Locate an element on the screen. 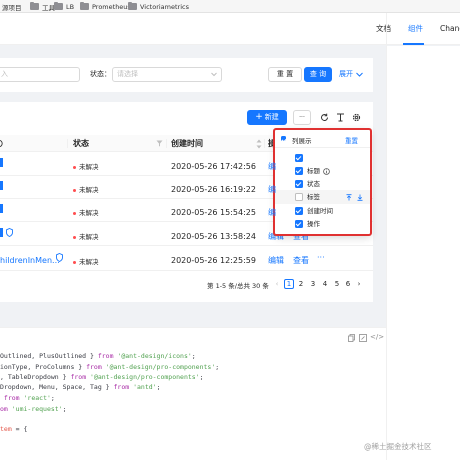 The image size is (460, 460). top-header: 文档 组件 Chang is located at coordinates (230, 29).